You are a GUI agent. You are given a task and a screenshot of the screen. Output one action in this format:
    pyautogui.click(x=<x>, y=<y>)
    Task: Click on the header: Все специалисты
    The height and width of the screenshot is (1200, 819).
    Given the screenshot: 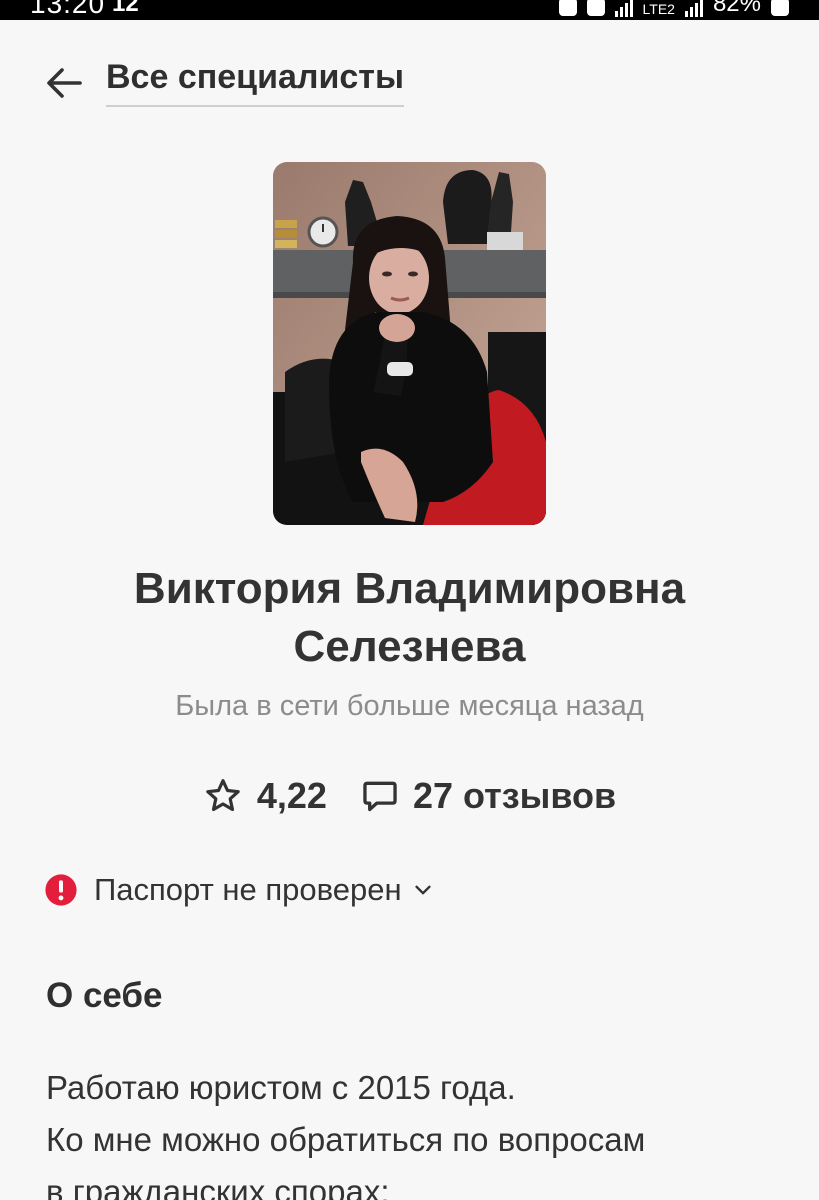 What is the action you would take?
    pyautogui.click(x=224, y=83)
    